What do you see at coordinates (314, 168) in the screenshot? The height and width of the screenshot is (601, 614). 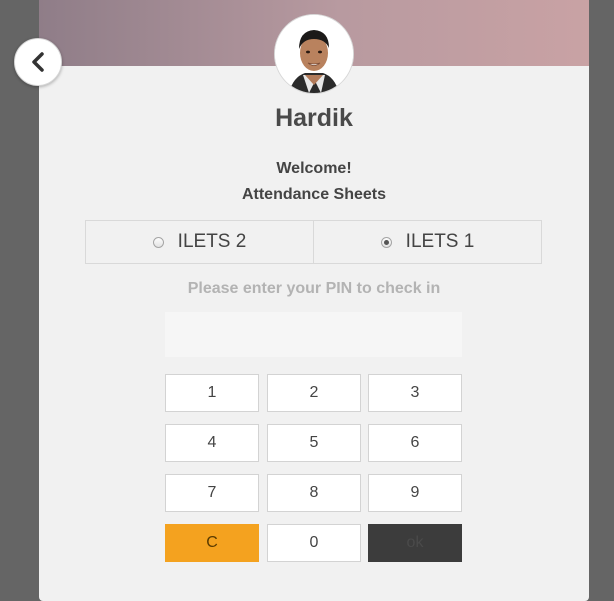 I see `welcome-heading: Welcome!` at bounding box center [314, 168].